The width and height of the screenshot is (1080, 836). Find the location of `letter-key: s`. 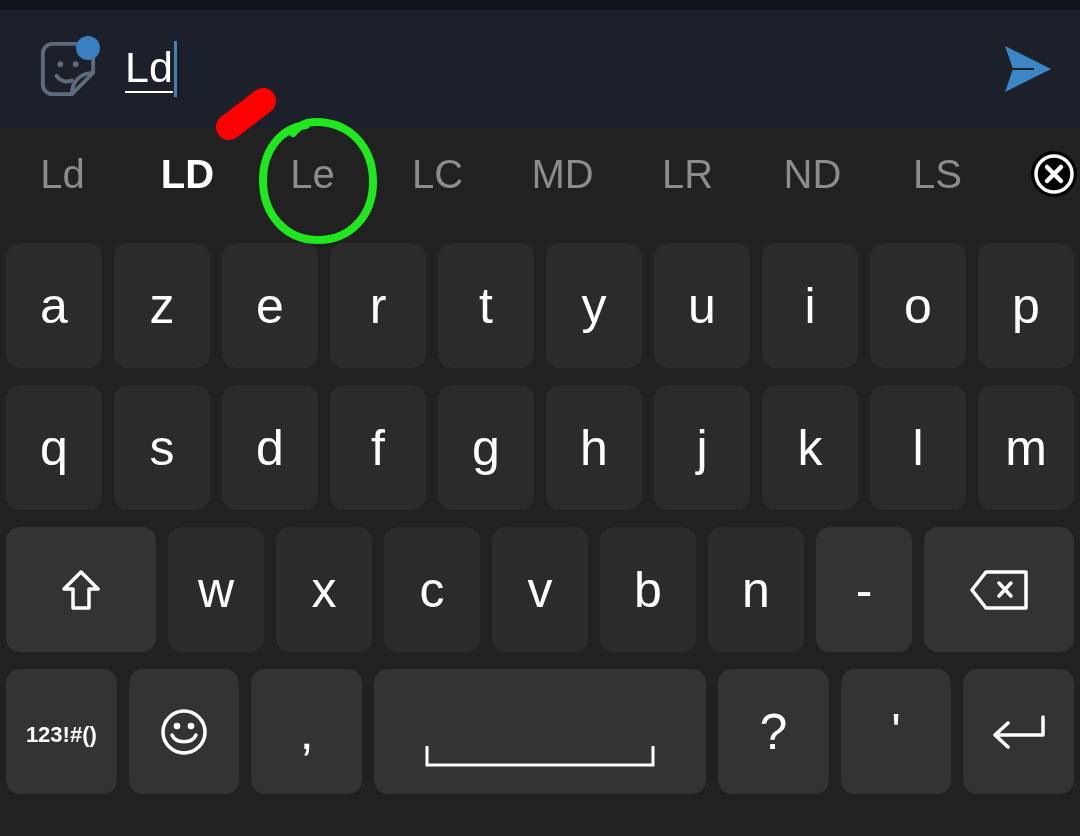

letter-key: s is located at coordinates (162, 447).